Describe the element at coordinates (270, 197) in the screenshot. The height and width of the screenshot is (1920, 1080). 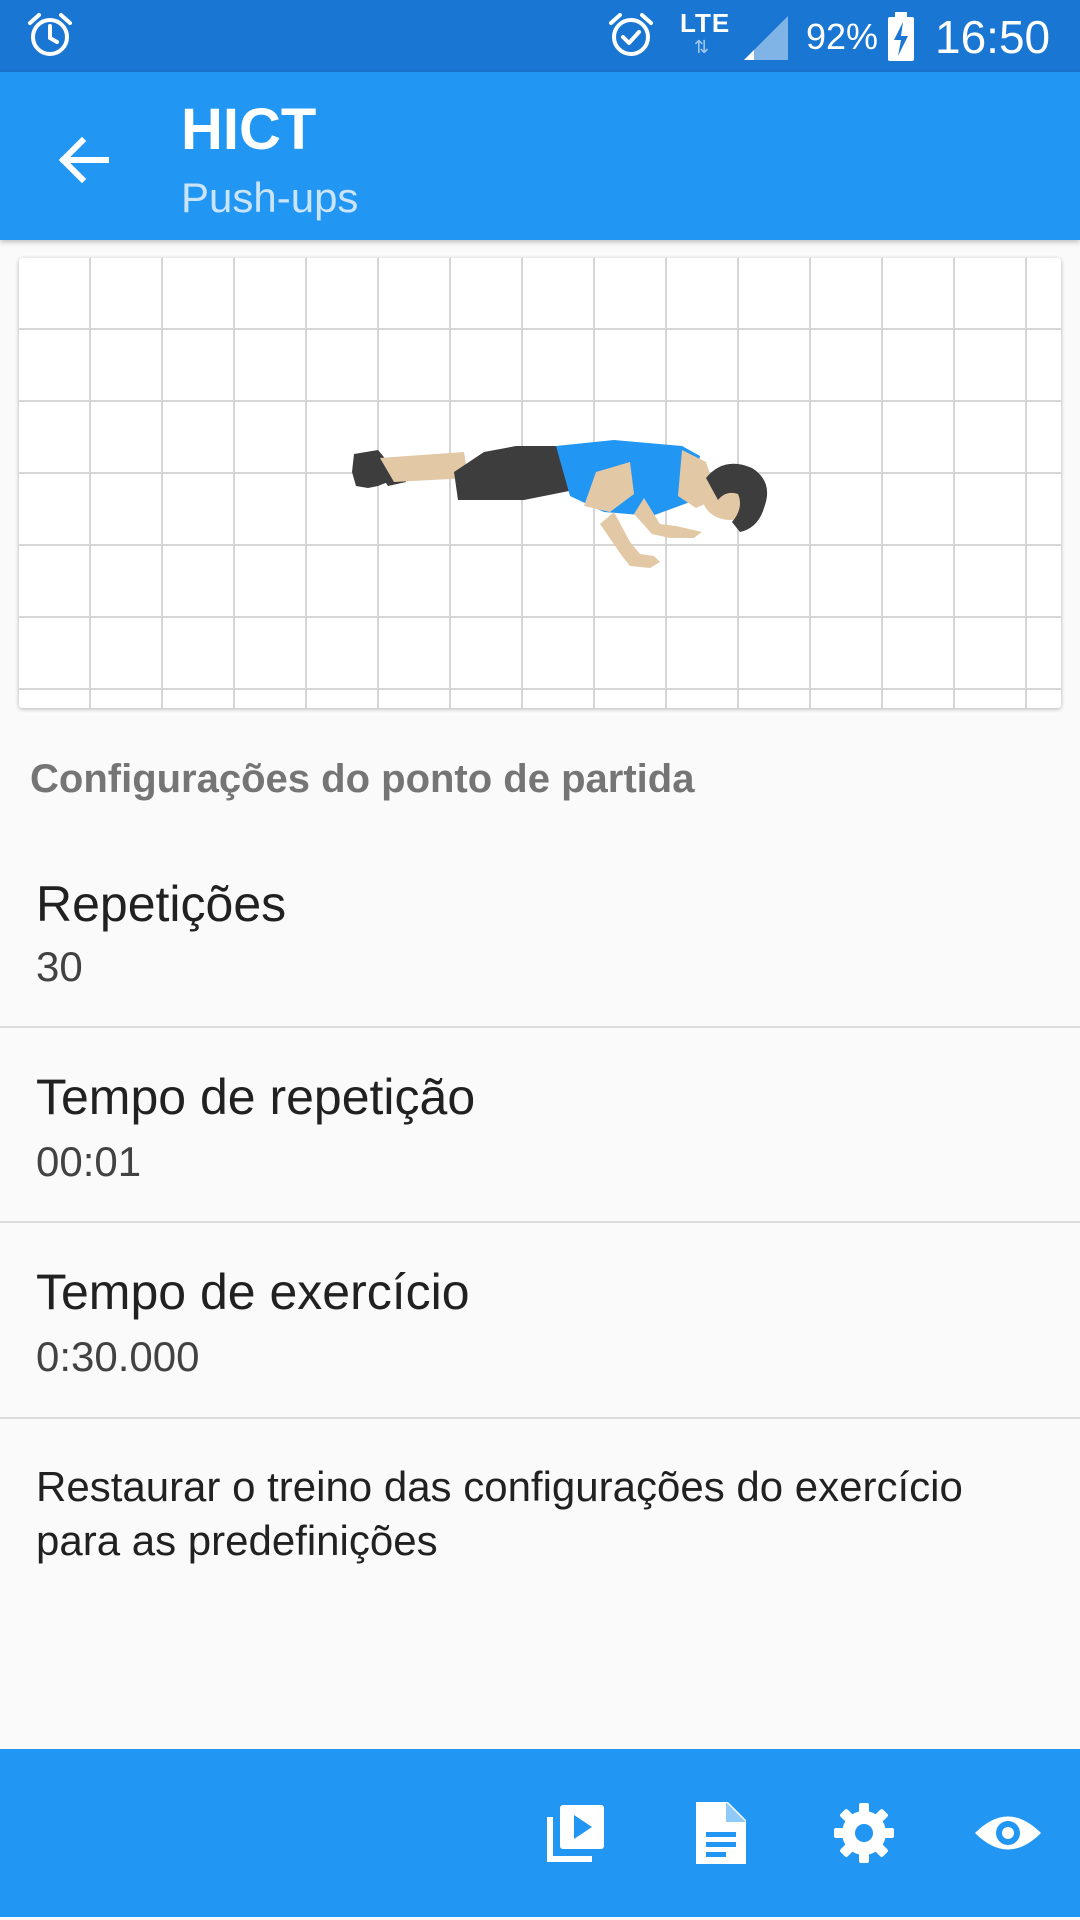
I see `exercise-subtitle: Push-ups` at that location.